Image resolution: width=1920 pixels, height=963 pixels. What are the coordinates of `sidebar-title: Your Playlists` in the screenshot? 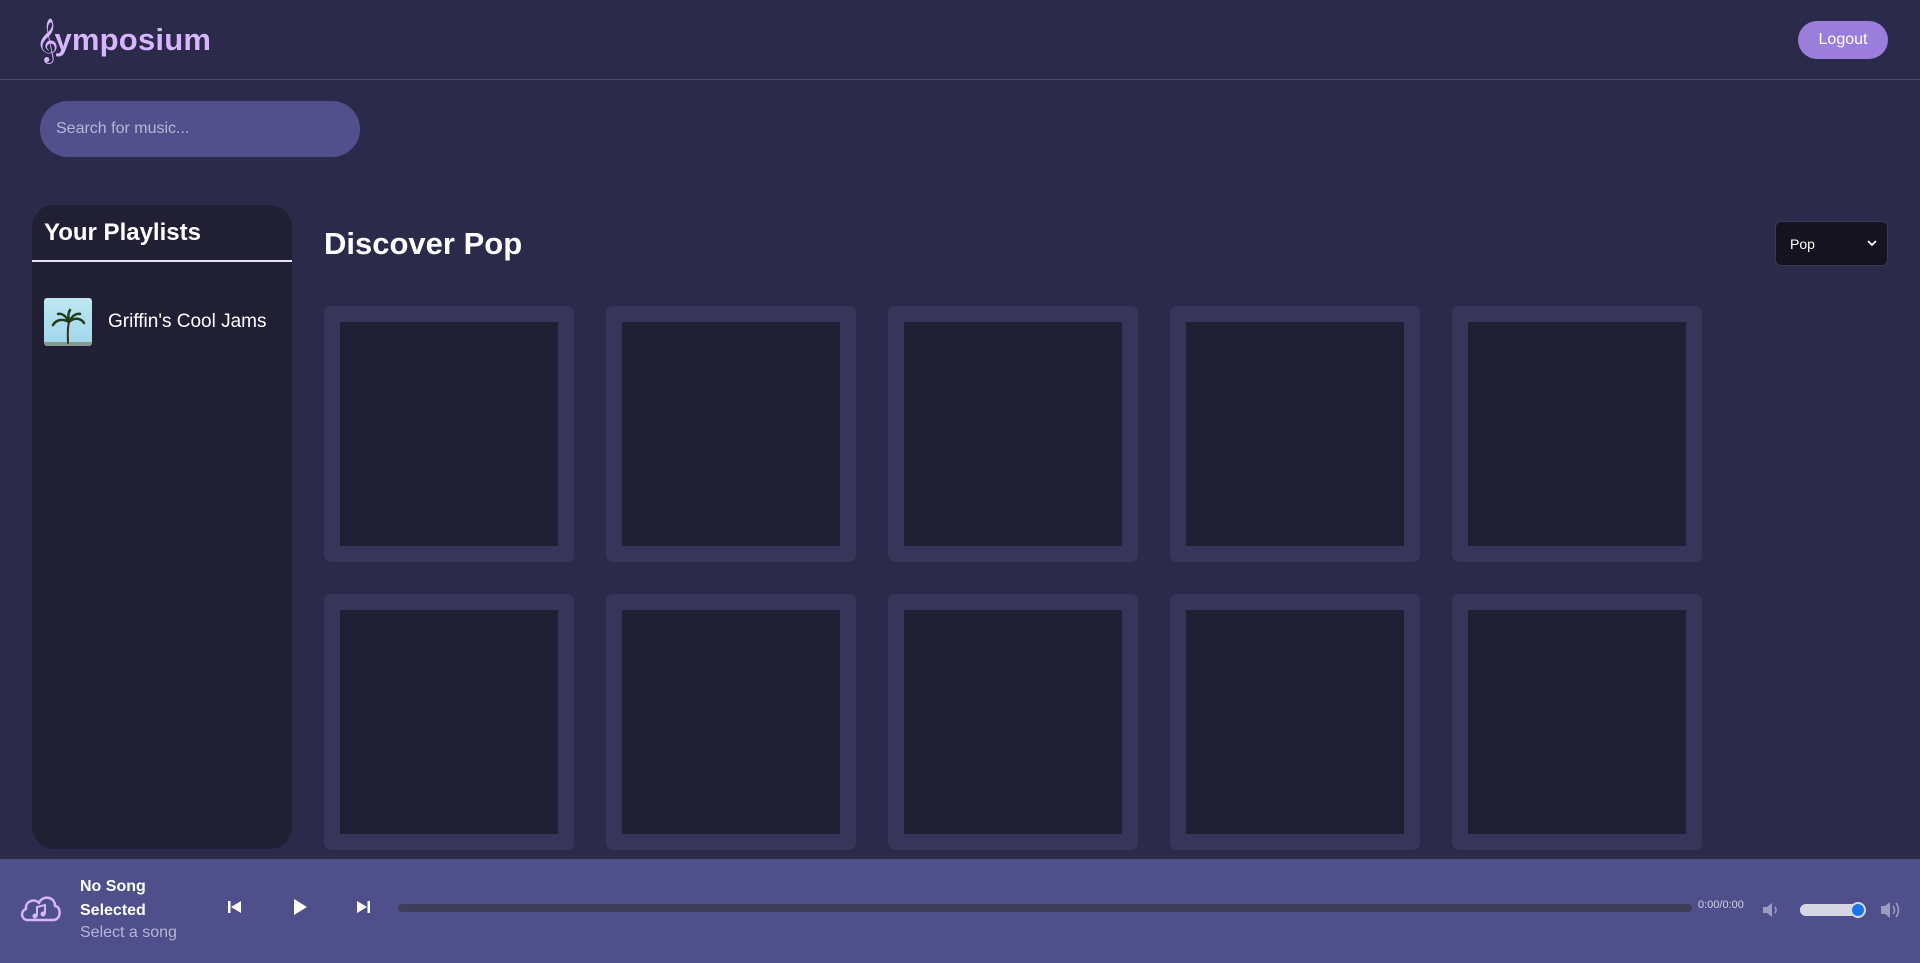 It's located at (162, 233).